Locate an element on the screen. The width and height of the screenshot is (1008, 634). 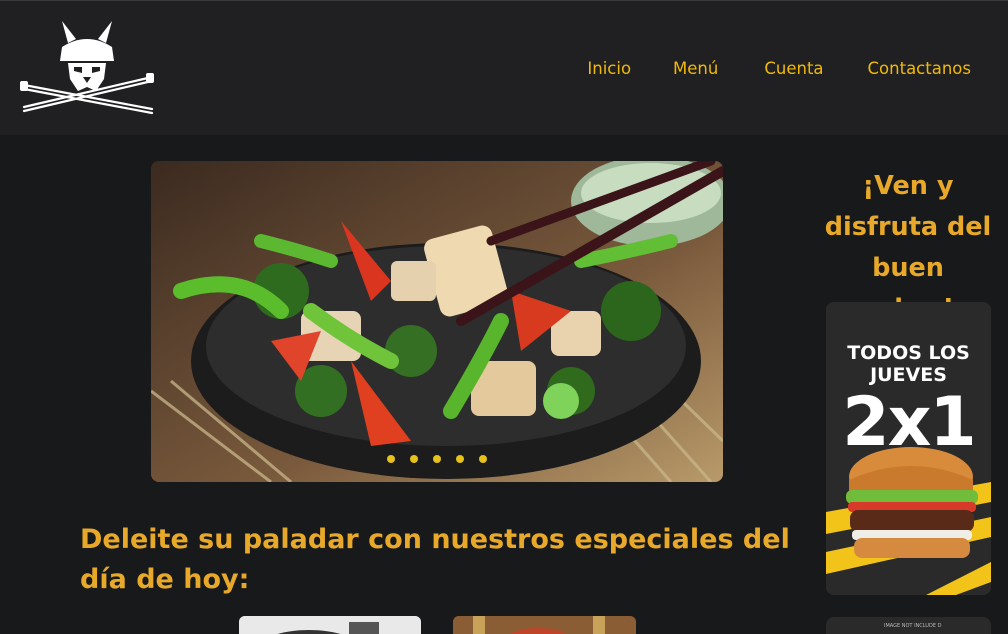
promo-offer: 2x1 is located at coordinates (909, 422).